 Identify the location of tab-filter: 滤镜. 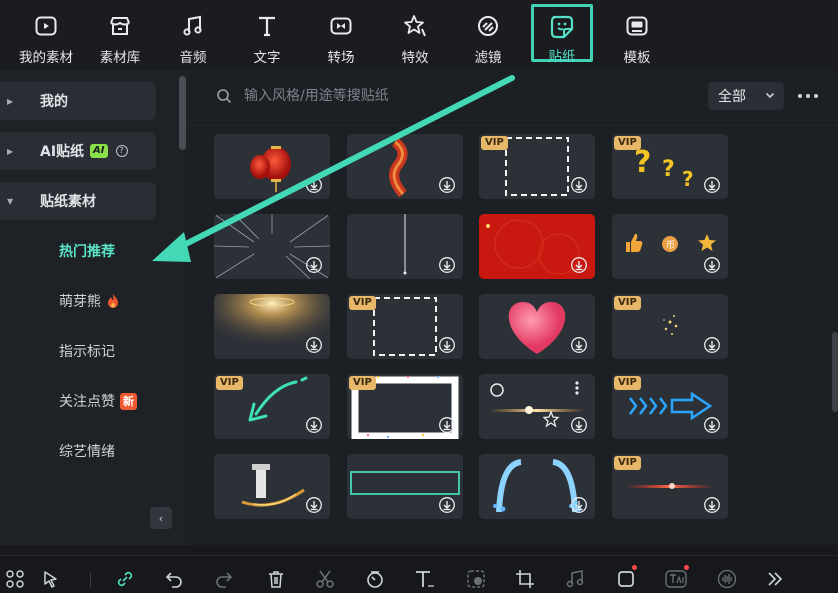
(488, 35).